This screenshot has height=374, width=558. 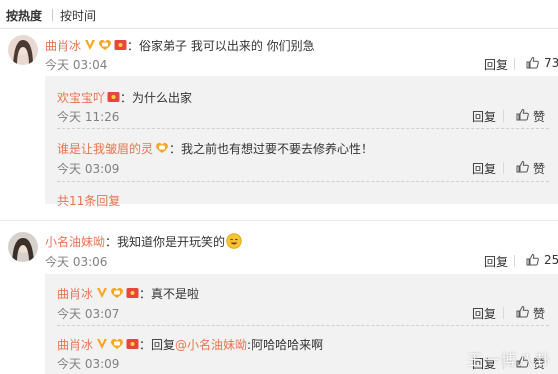 I want to click on reply-text: ：我之前也有想过要不要去修养心性！, so click(x=271, y=149).